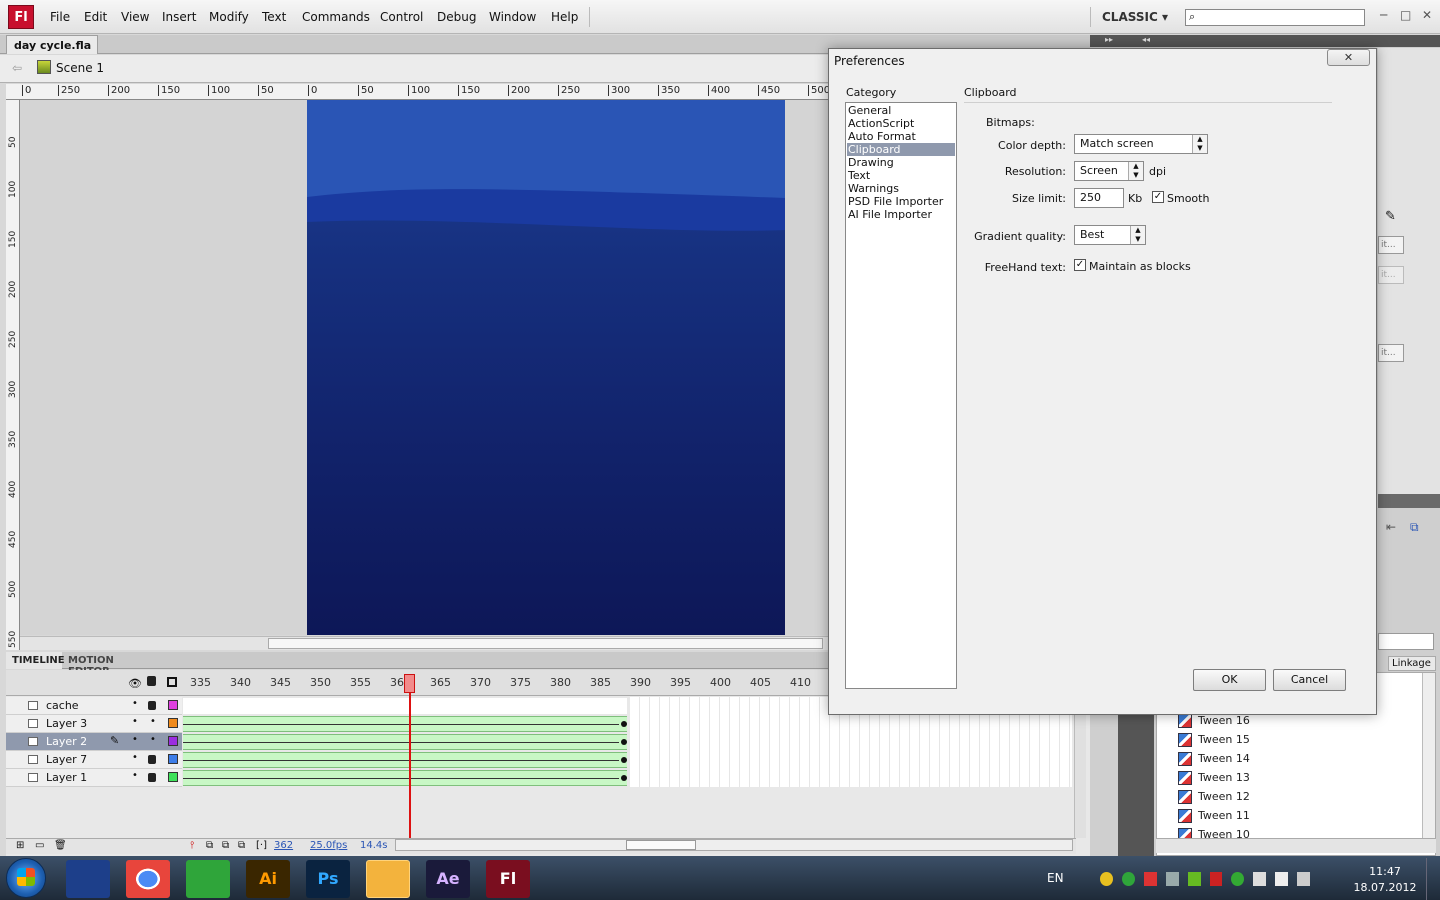 Image resolution: width=1440 pixels, height=900 pixels. What do you see at coordinates (901, 123) in the screenshot?
I see `category-item: ActionScript` at bounding box center [901, 123].